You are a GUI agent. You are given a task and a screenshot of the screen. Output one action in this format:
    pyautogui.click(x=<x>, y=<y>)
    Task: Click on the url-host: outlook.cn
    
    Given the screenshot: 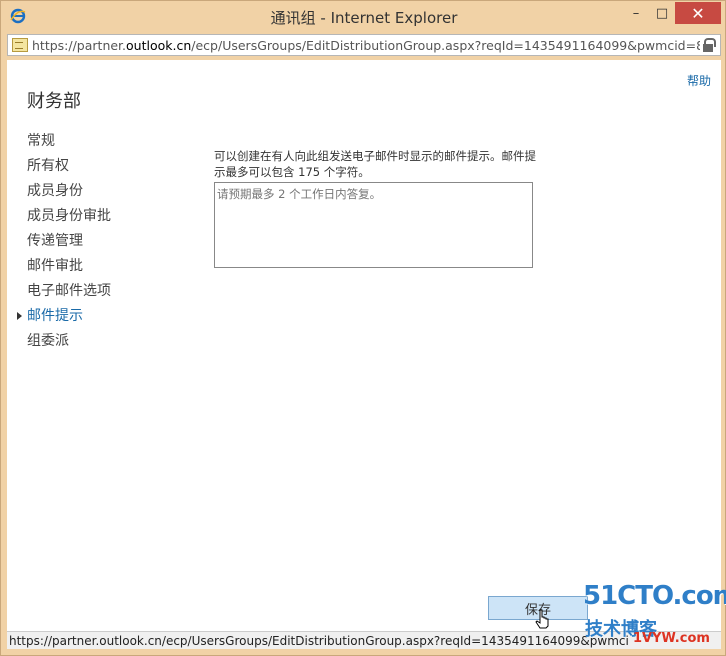 What is the action you would take?
    pyautogui.click(x=159, y=45)
    